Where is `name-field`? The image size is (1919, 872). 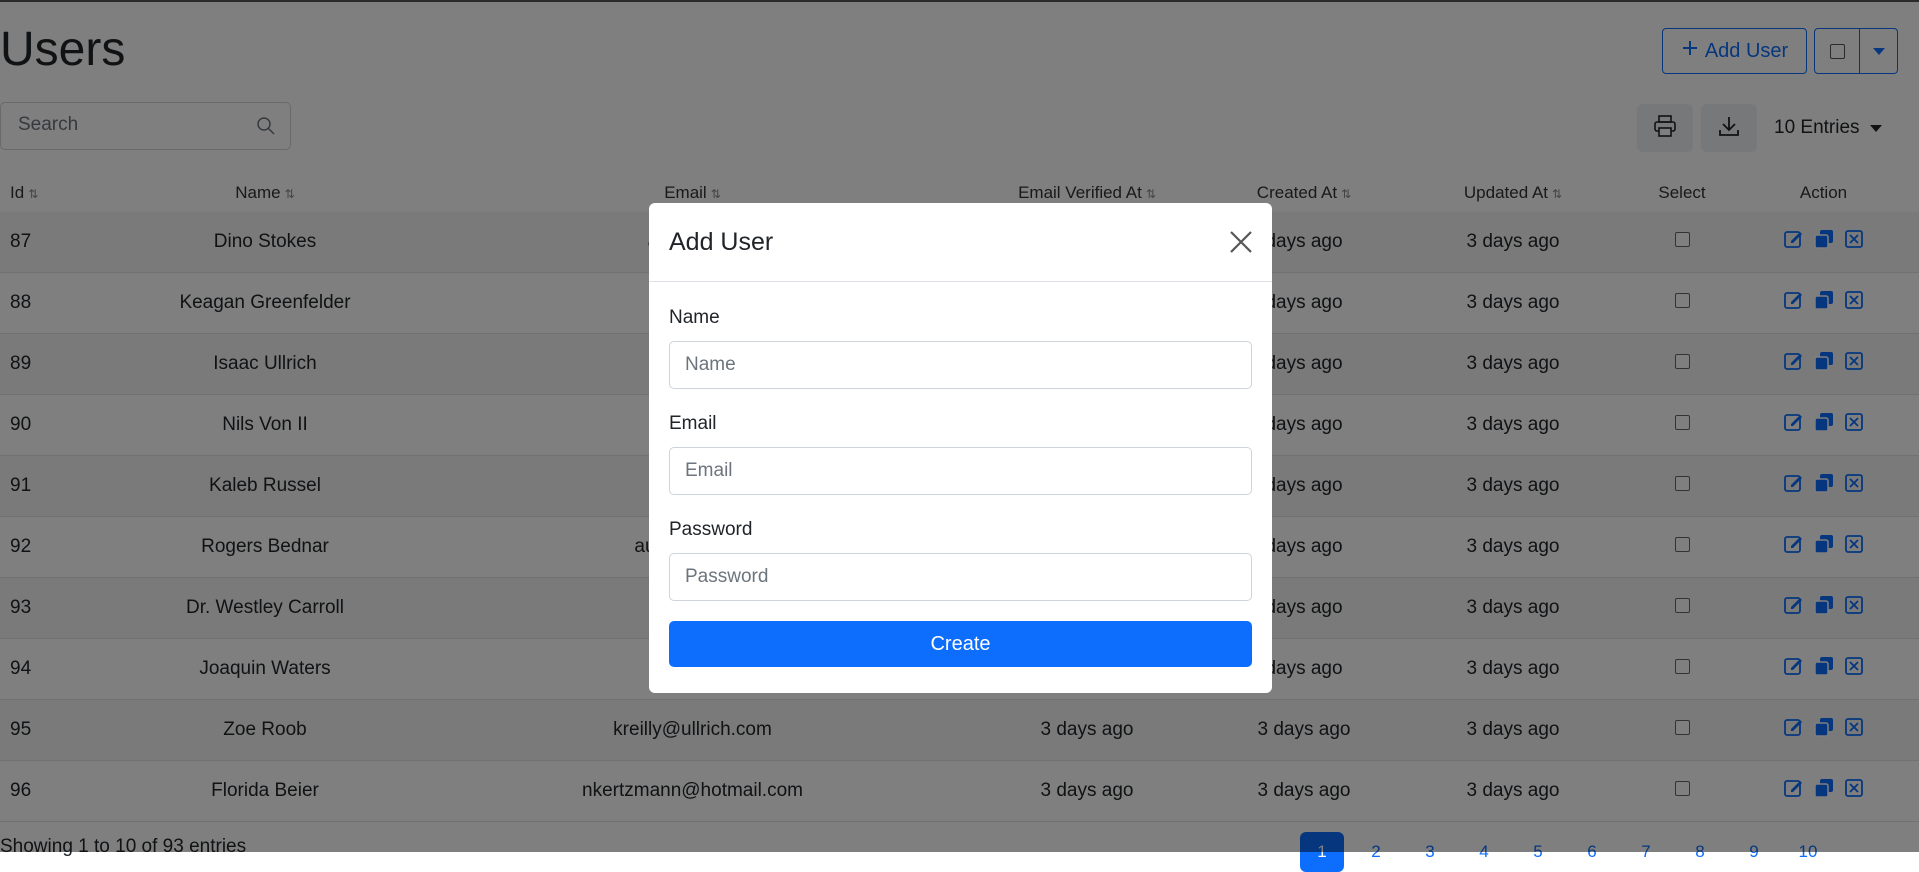 name-field is located at coordinates (960, 365).